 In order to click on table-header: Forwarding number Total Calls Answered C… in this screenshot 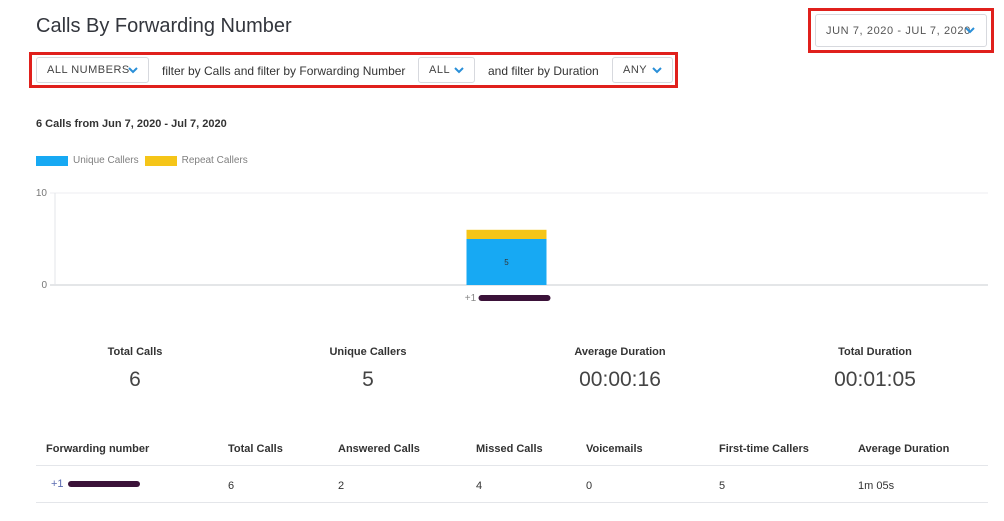, I will do `click(512, 449)`.